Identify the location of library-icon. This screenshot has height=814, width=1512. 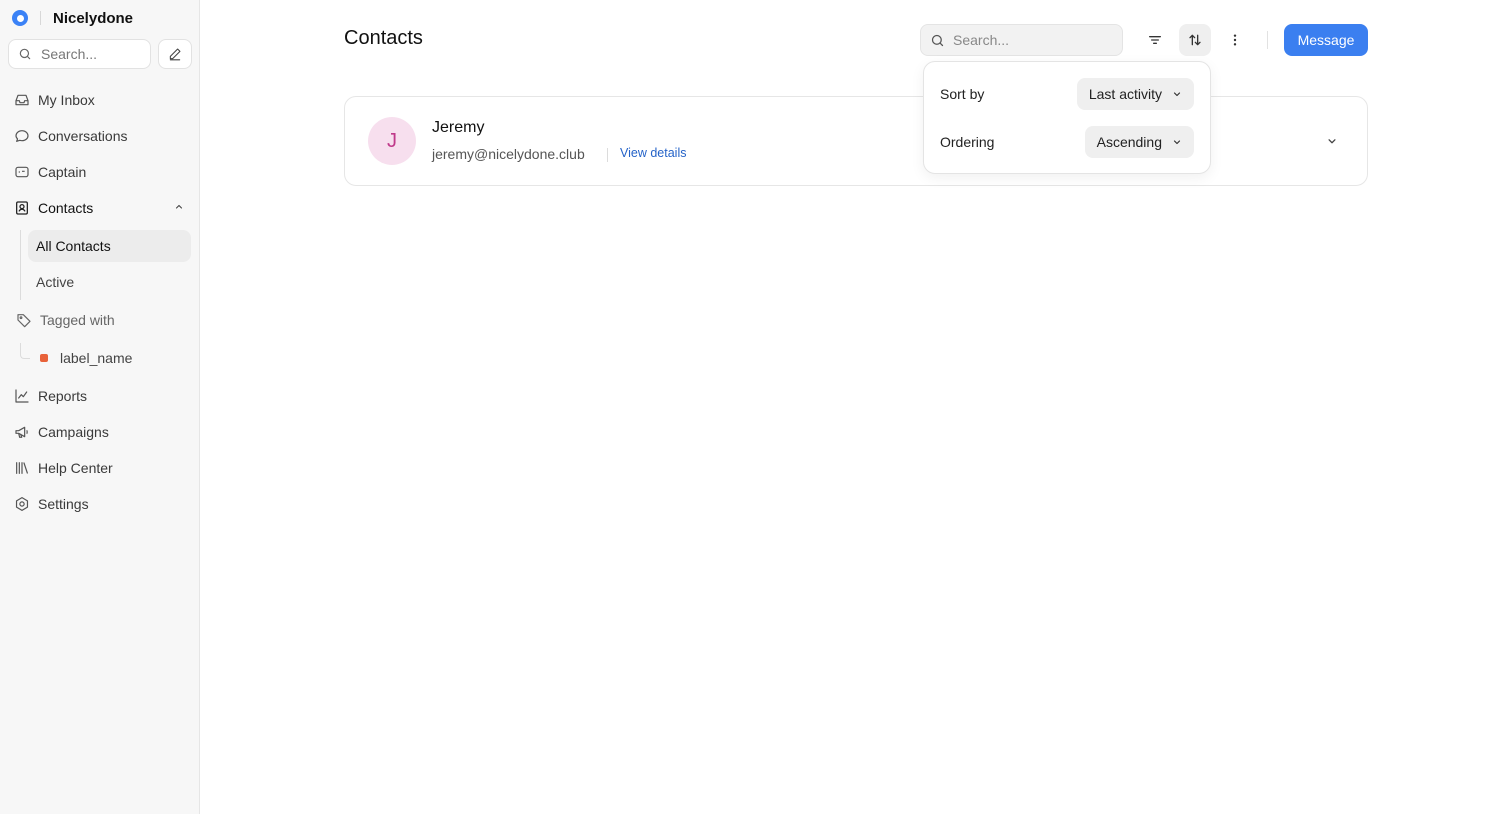
(22, 468).